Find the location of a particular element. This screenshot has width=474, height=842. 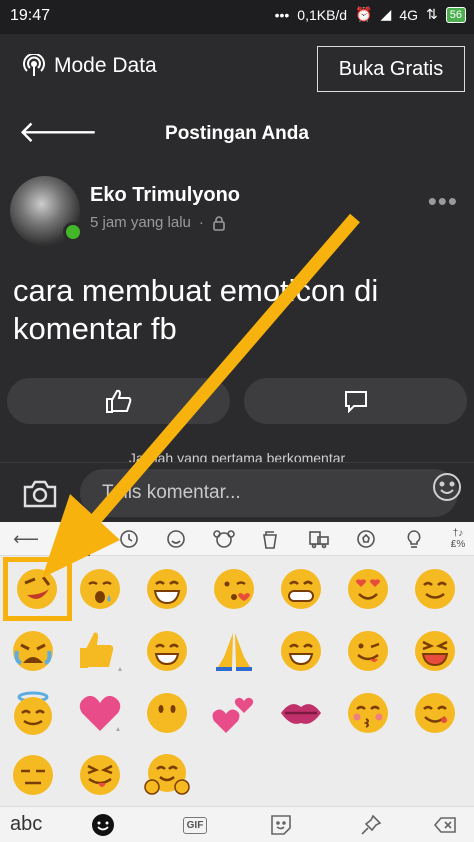

mode-data: Mode Data is located at coordinates (89, 66).